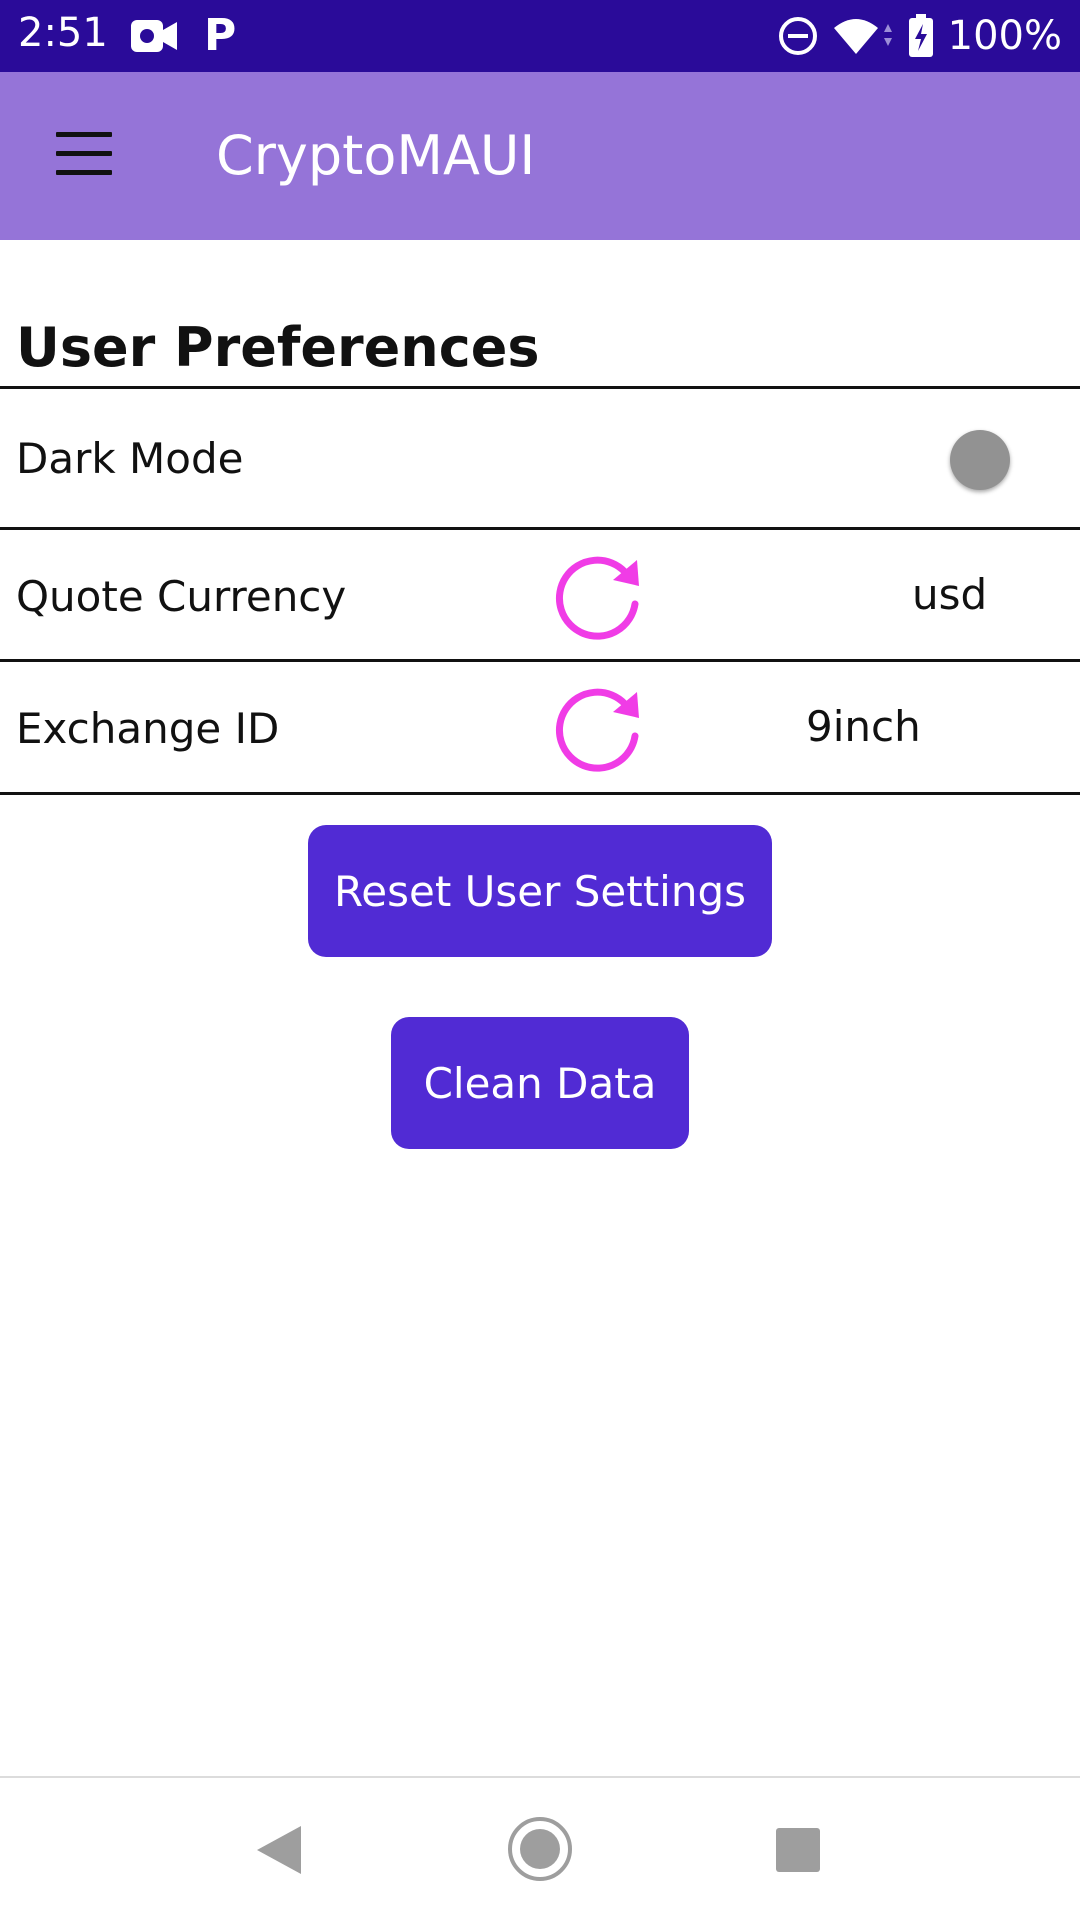 This screenshot has height=1922, width=1080. Describe the element at coordinates (148, 728) in the screenshot. I see `exchange-id-label: Exchange ID` at that location.